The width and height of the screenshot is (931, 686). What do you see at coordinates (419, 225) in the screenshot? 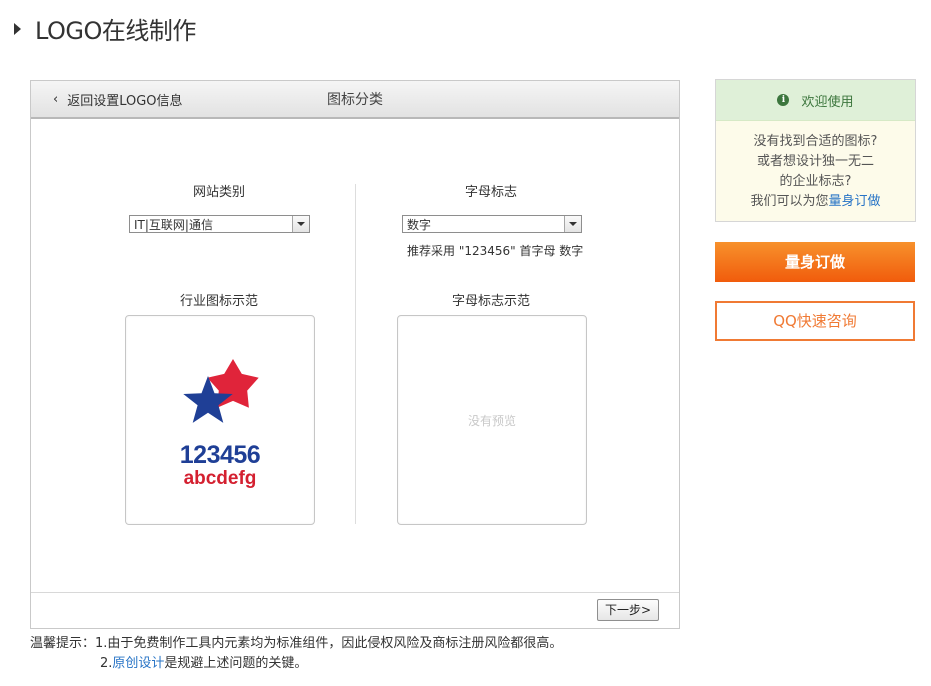
I see `letter-mark-select-value: 数字` at bounding box center [419, 225].